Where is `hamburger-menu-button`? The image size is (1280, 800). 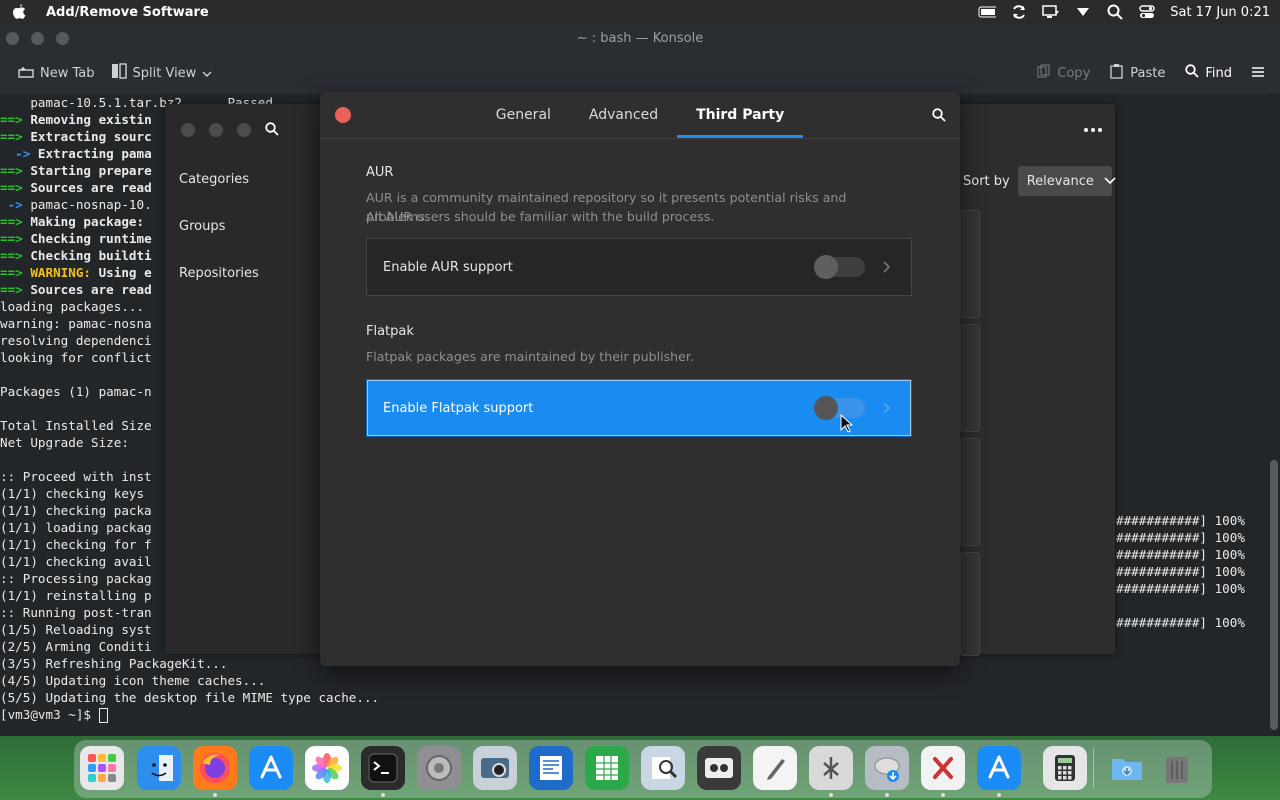 hamburger-menu-button is located at coordinates (1258, 73).